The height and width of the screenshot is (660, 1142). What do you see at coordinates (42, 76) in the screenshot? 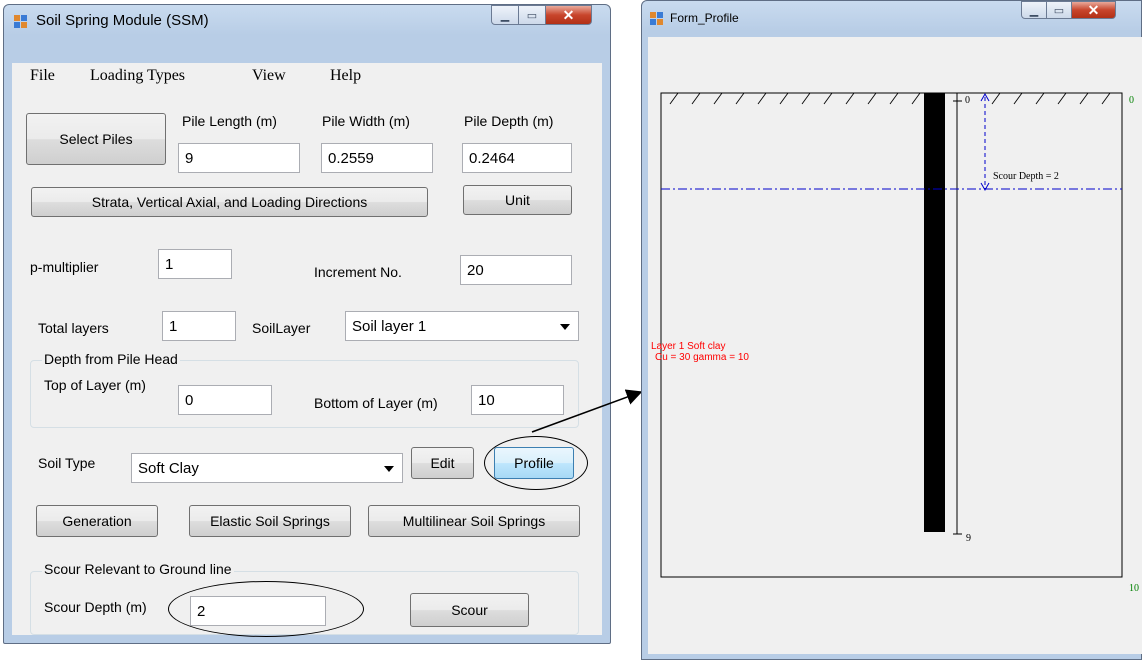
I see `menu-file: File` at bounding box center [42, 76].